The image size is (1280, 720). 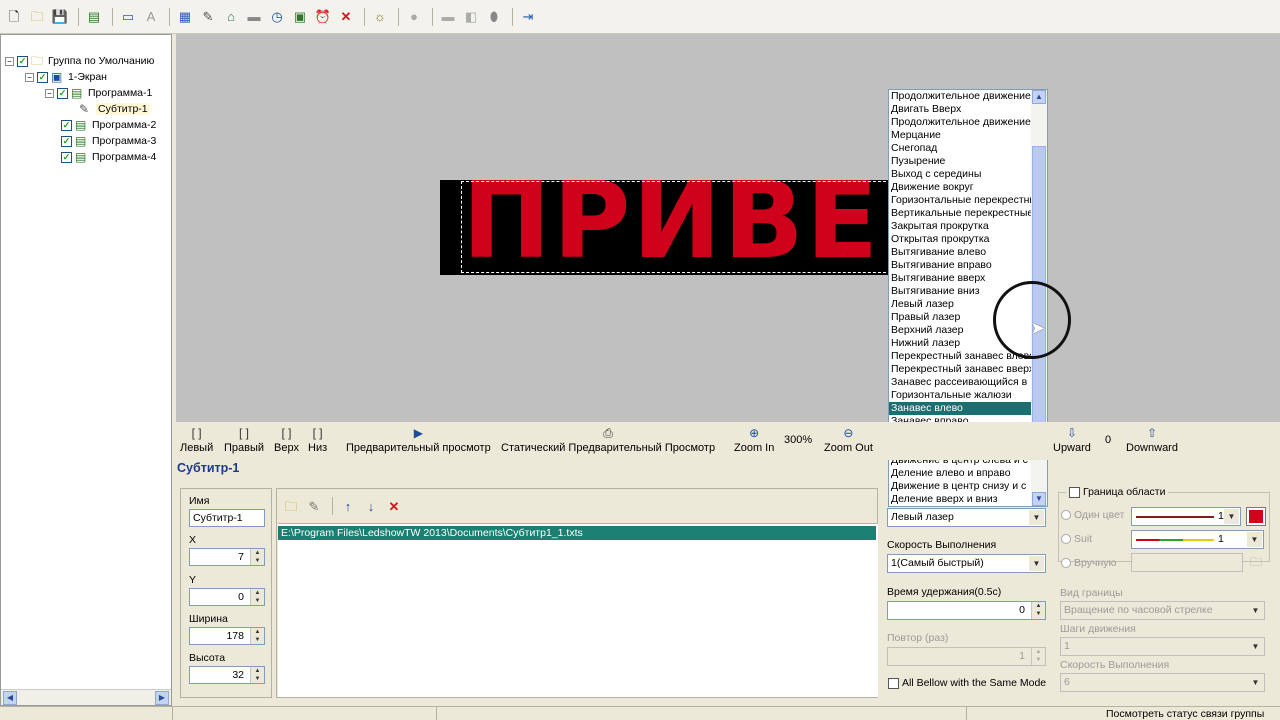 I want to click on border-speed-select: 6 ▼, so click(x=1162, y=682).